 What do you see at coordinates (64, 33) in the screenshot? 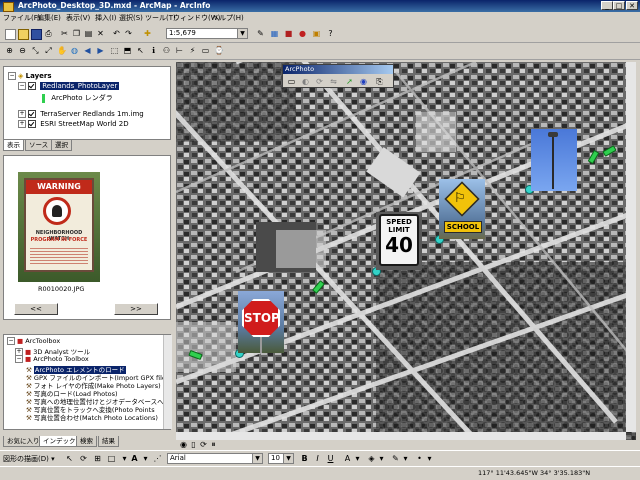
I see `cut-icon: ✂` at bounding box center [64, 33].